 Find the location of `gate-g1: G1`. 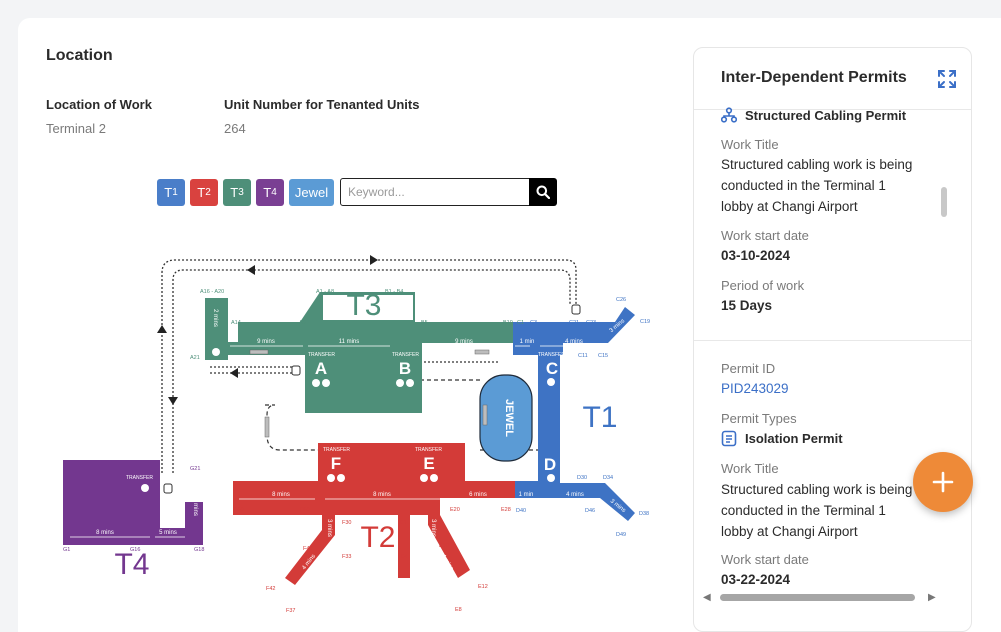

gate-g1: G1 is located at coordinates (66, 550).